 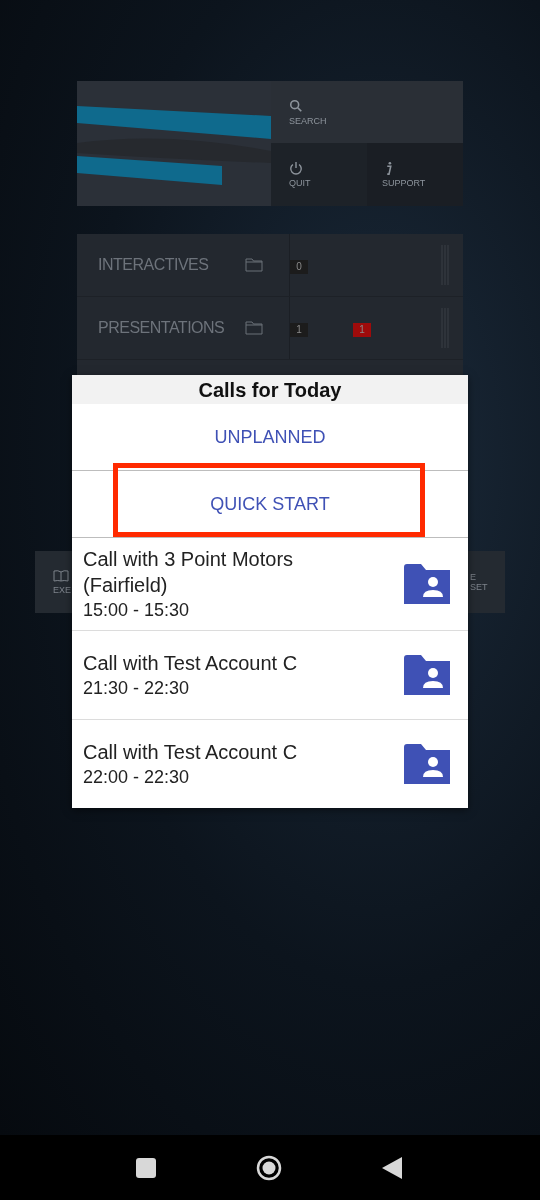 I want to click on call-item: Call with Test Account C 21:30 - 22:30, so click(x=270, y=675).